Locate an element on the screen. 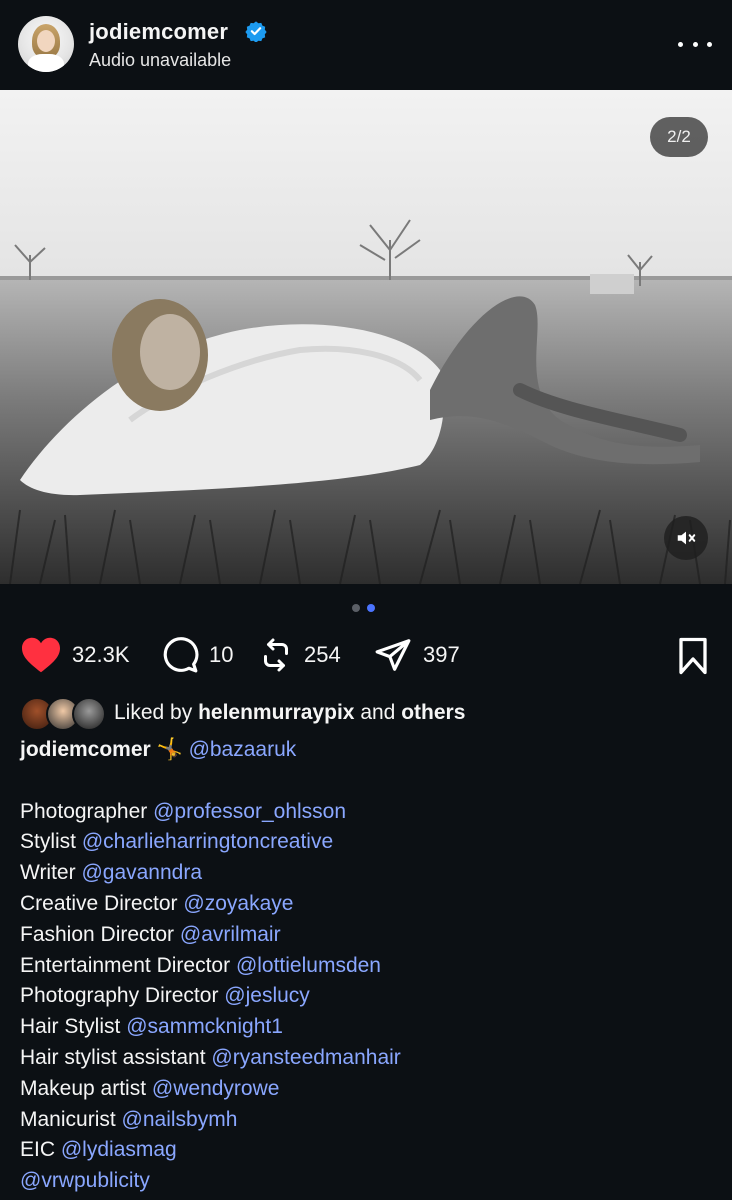  credit-handle-link: @ryansteedmanhair is located at coordinates (305, 1057).